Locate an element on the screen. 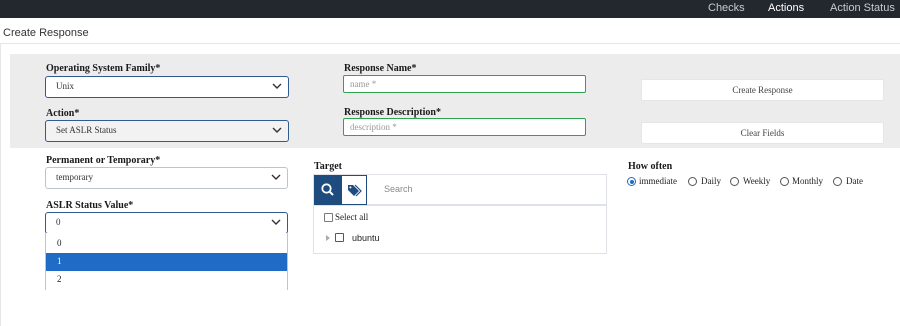 Image resolution: width=900 pixels, height=326 pixels. target-search-placeholder: Search is located at coordinates (398, 189).